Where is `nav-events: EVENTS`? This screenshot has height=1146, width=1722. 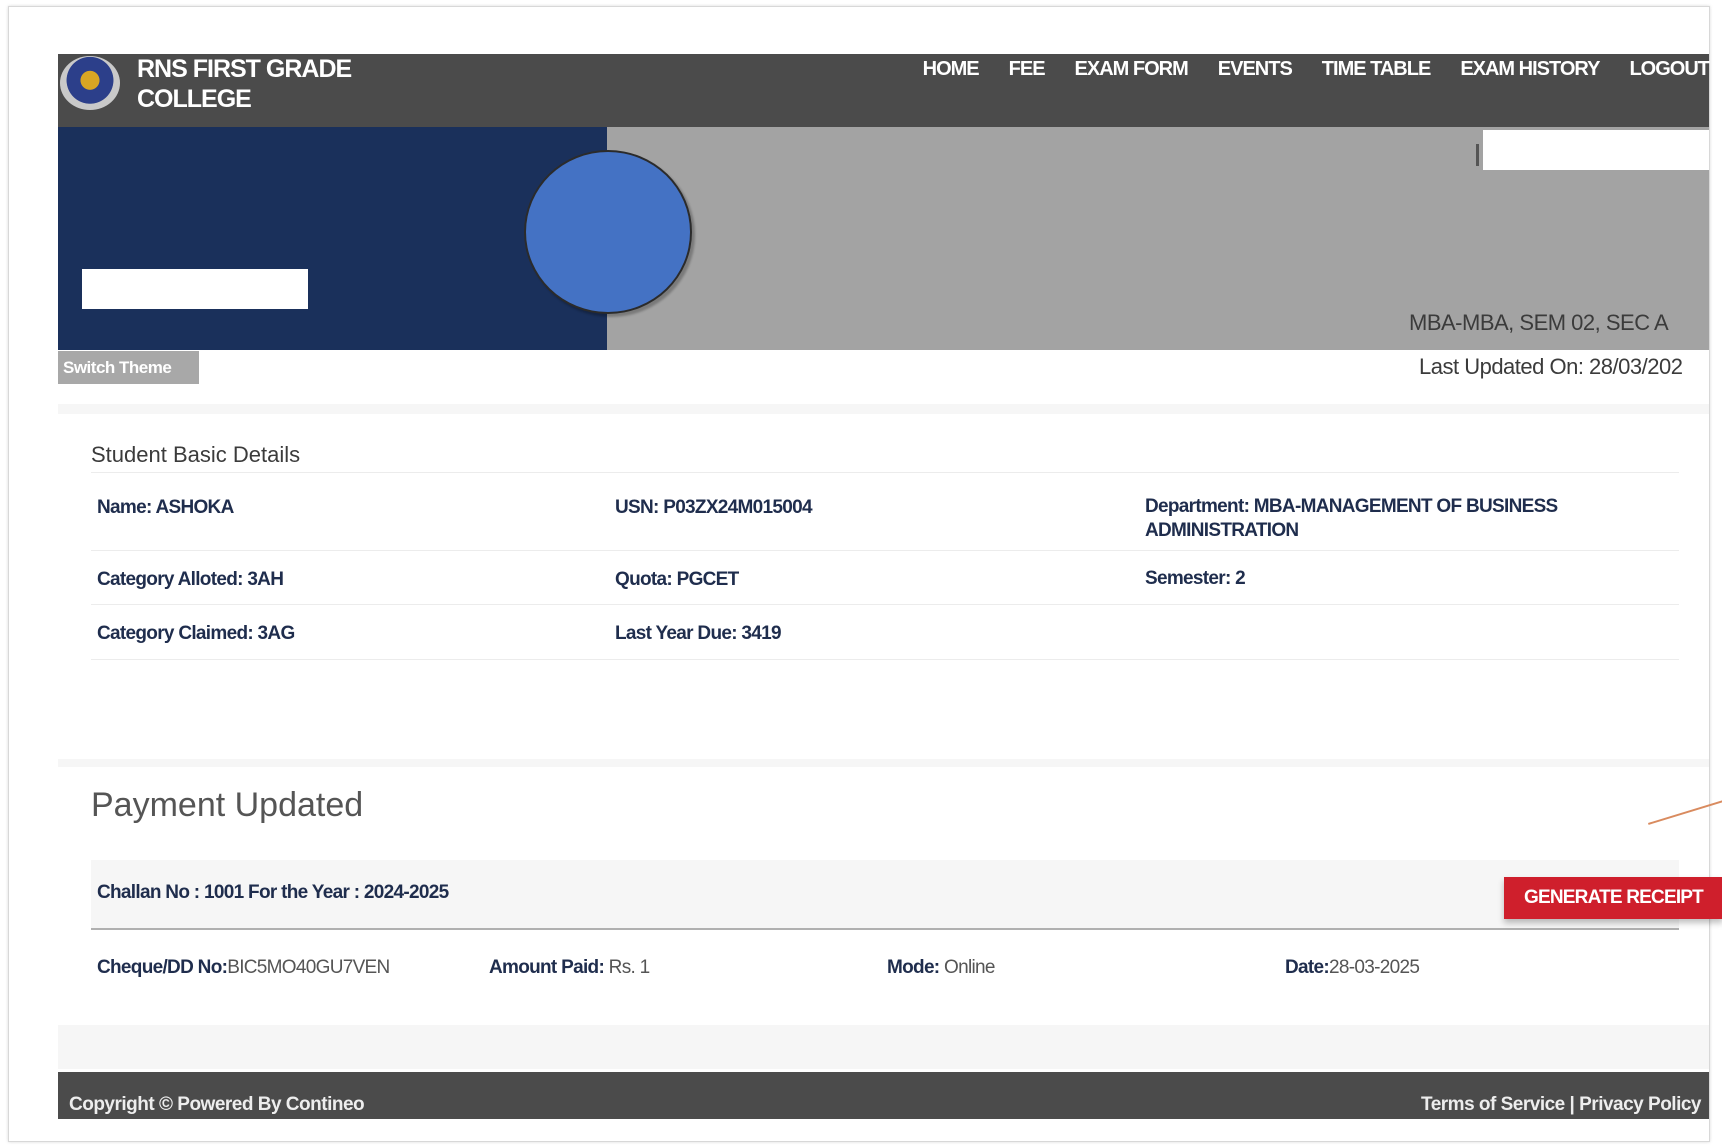
nav-events: EVENTS is located at coordinates (1255, 69).